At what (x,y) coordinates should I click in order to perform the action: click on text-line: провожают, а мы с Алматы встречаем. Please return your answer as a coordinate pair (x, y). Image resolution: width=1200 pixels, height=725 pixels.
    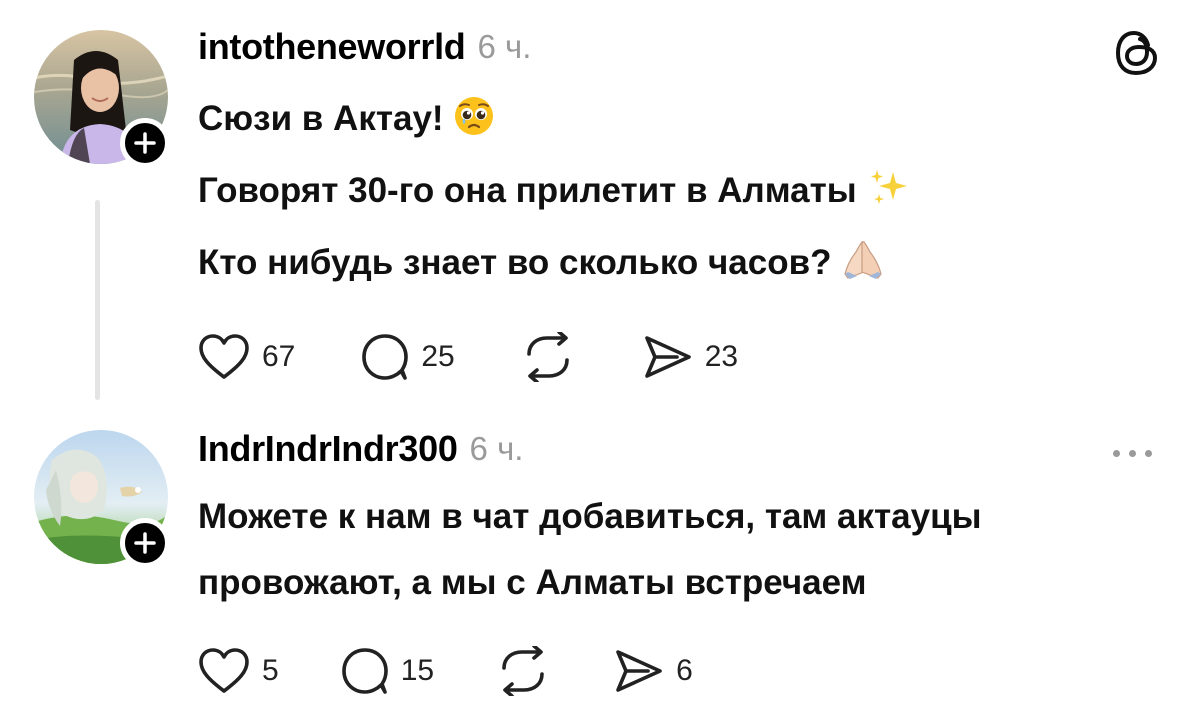
    Looking at the image, I should click on (532, 582).